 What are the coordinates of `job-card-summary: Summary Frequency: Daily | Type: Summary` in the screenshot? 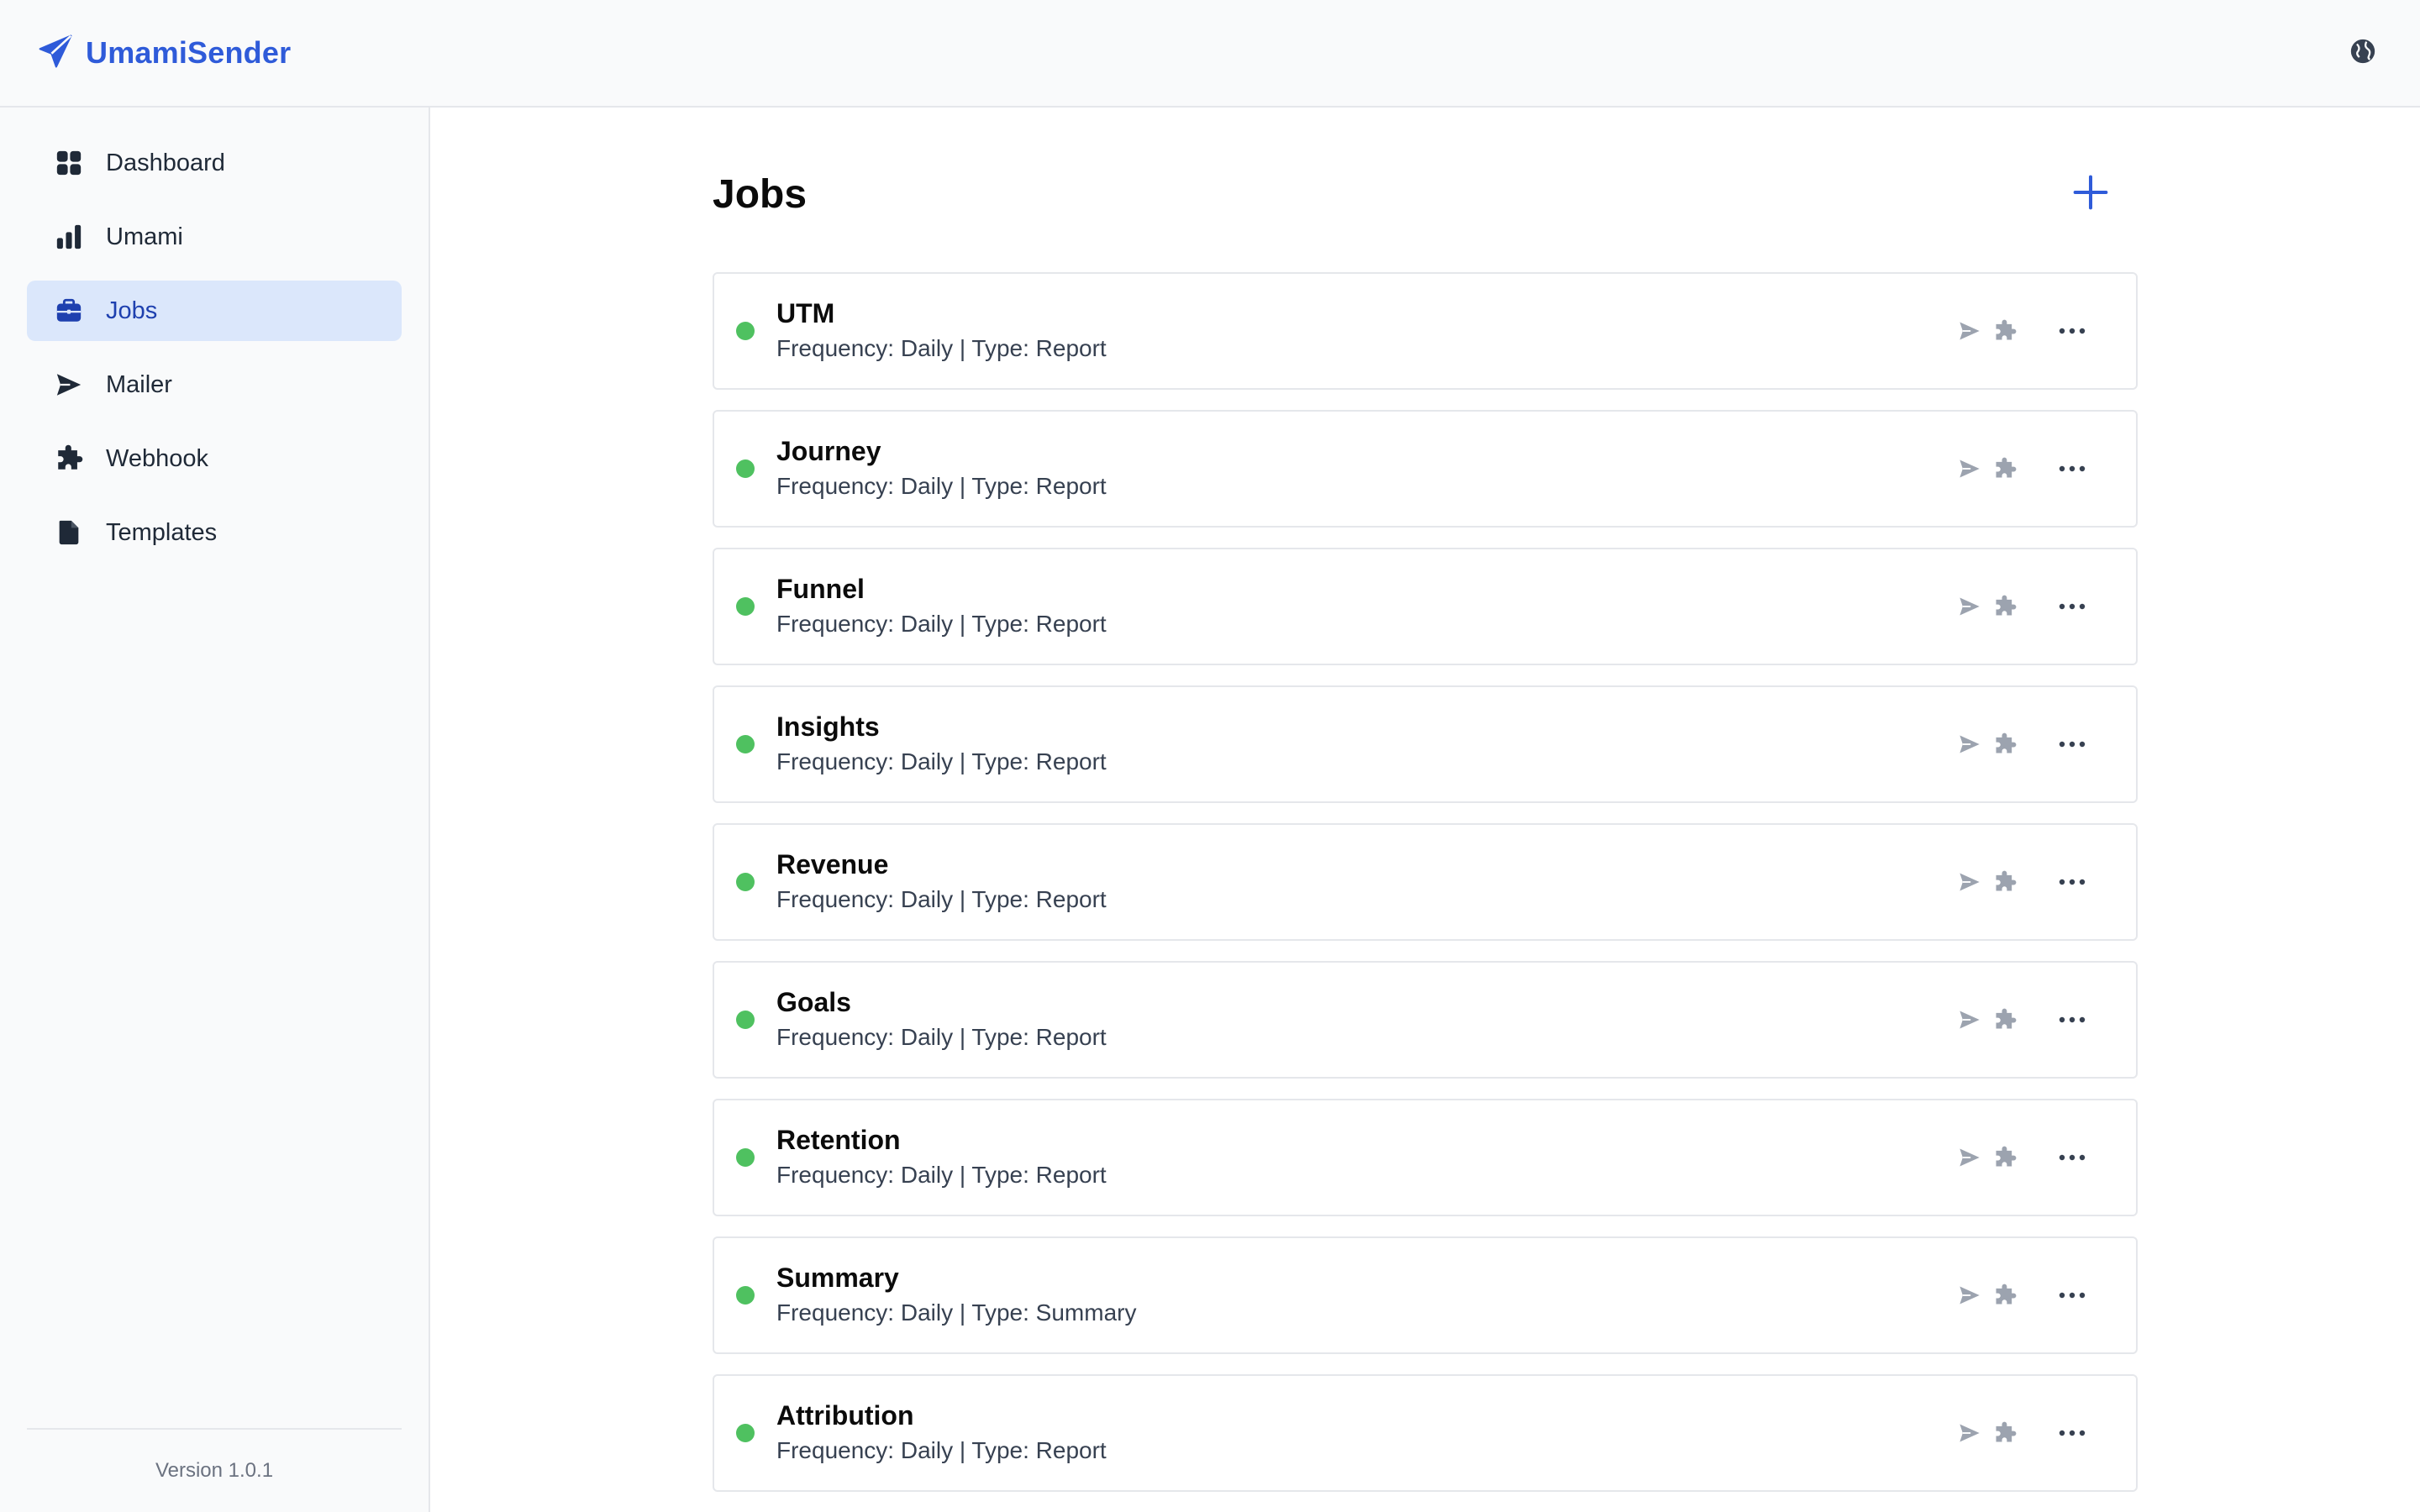 It's located at (1425, 1295).